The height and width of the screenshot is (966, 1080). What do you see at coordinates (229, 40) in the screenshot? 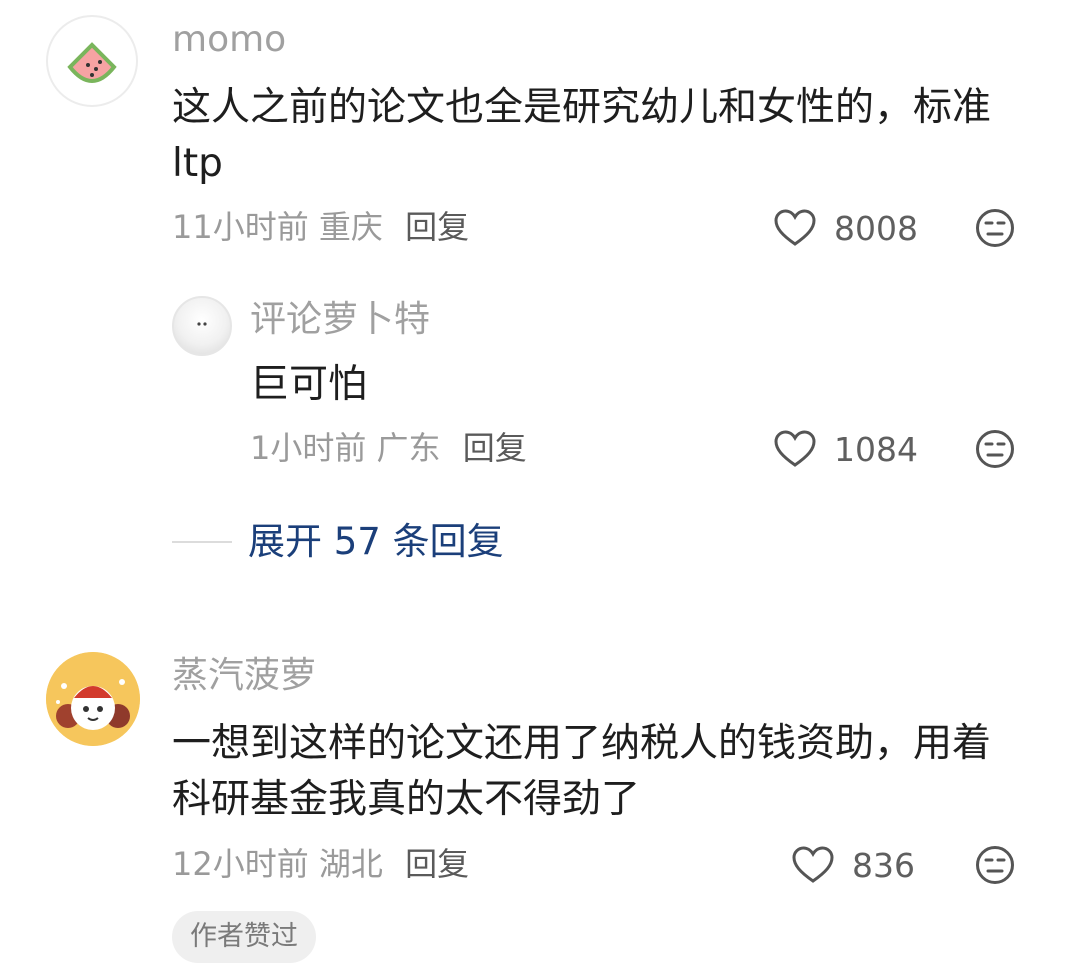
I see `comment-author: momo` at bounding box center [229, 40].